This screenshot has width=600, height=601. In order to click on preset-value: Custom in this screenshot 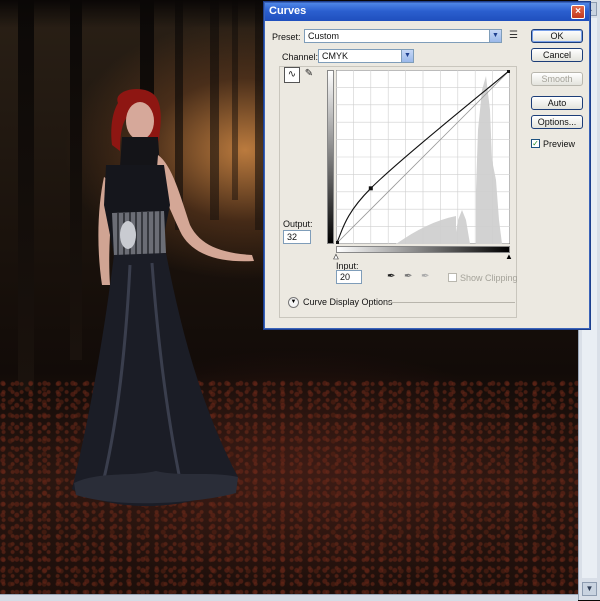, I will do `click(324, 36)`.